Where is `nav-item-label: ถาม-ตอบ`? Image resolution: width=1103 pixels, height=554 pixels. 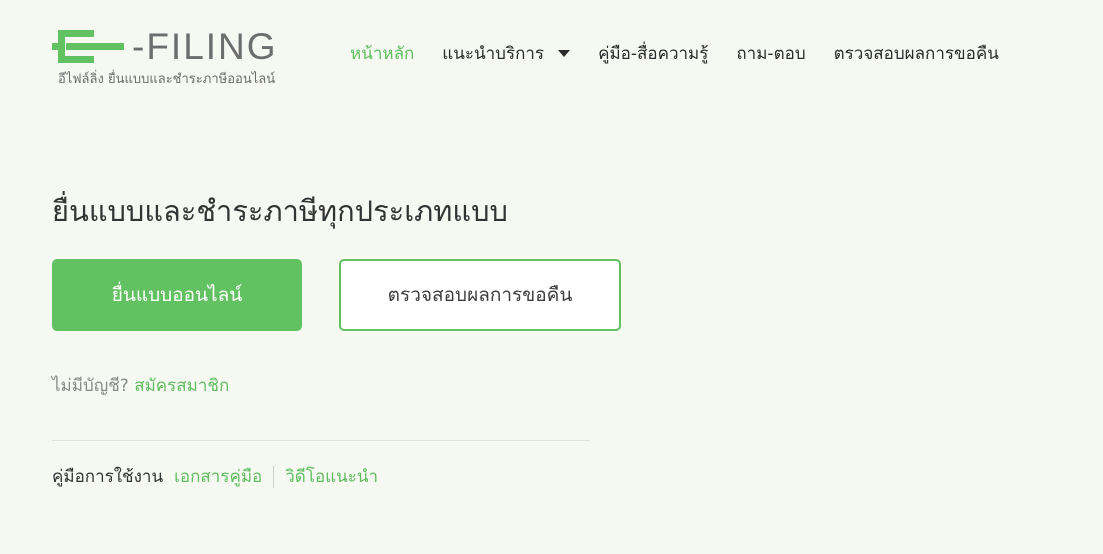
nav-item-label: ถาม-ตอบ is located at coordinates (771, 53).